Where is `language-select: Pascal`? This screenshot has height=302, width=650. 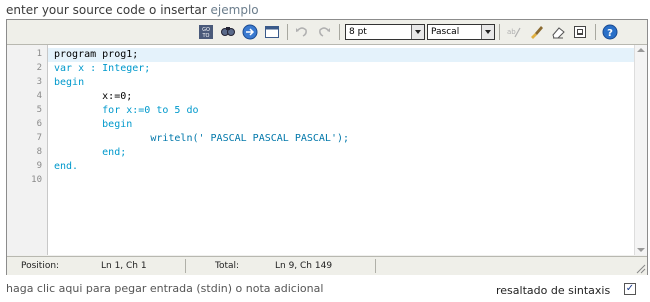 language-select: Pascal is located at coordinates (461, 32).